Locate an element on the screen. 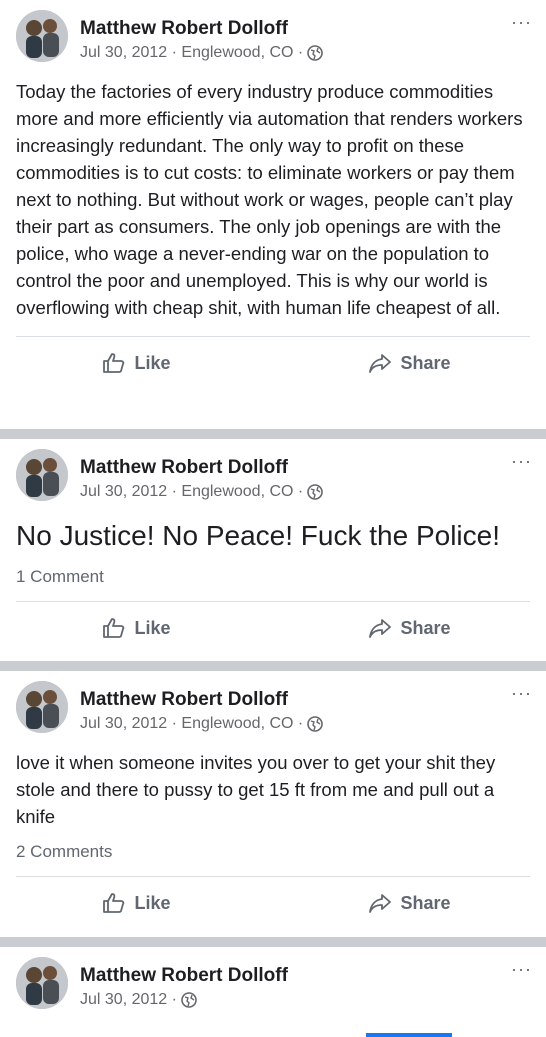 The width and height of the screenshot is (546, 1037). comment-count: 1 Comment is located at coordinates (273, 577).